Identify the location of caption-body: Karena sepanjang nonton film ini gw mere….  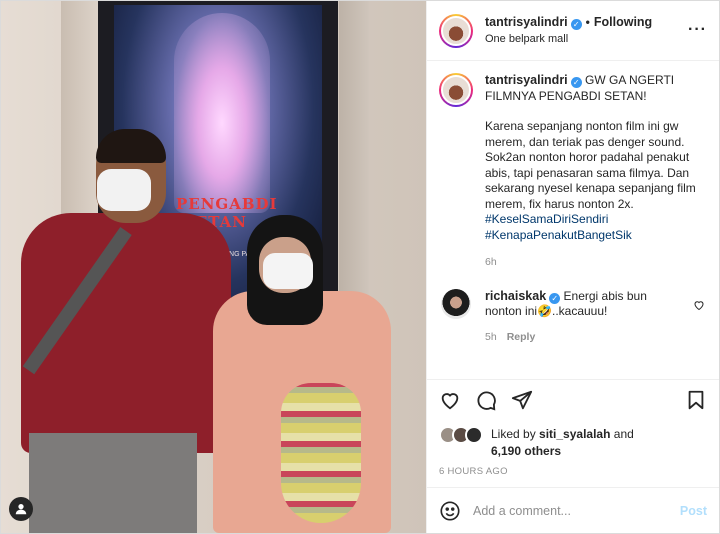
(590, 165).